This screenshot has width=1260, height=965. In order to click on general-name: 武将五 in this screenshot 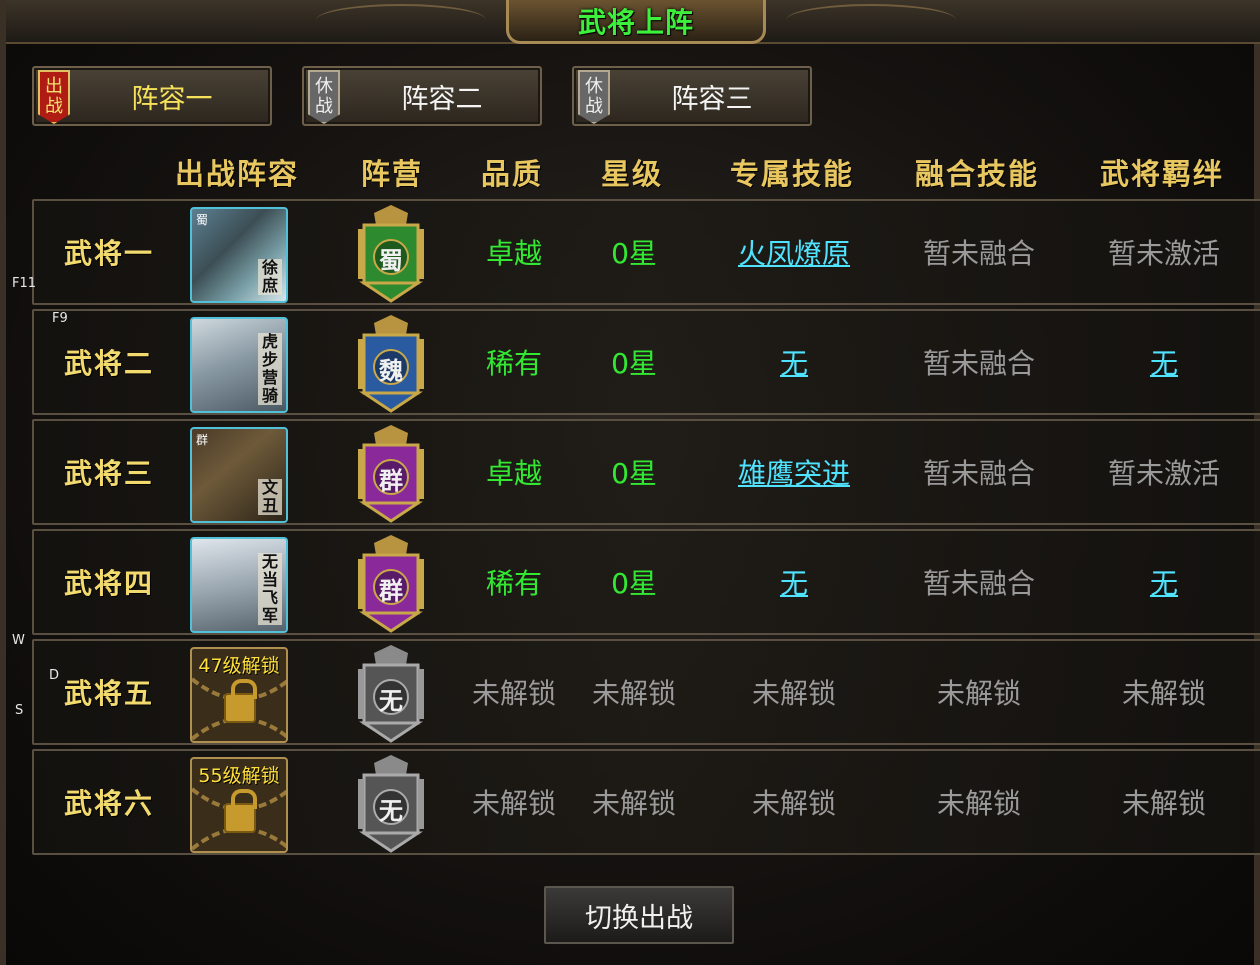, I will do `click(108, 693)`.